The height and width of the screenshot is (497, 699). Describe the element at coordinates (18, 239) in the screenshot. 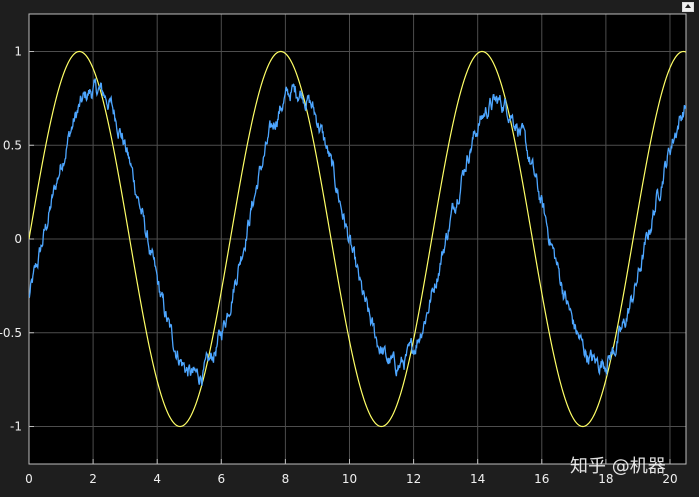

I see `y-tick-label: 0` at that location.